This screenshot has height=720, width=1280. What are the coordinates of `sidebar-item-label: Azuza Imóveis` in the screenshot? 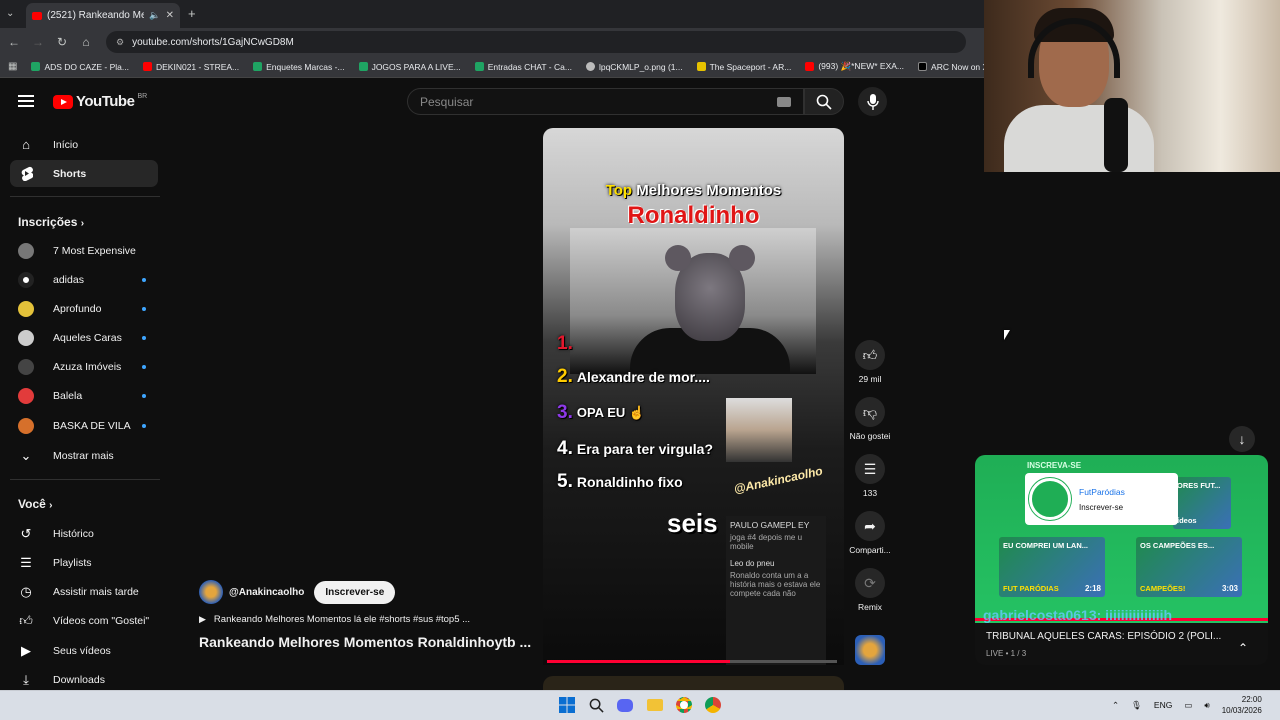 It's located at (87, 366).